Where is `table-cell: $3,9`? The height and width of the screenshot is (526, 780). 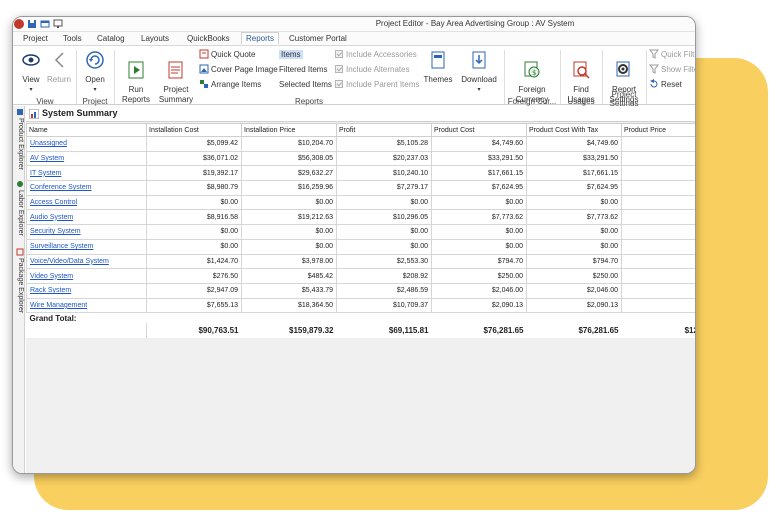
table-cell: $3,9 is located at coordinates (658, 305).